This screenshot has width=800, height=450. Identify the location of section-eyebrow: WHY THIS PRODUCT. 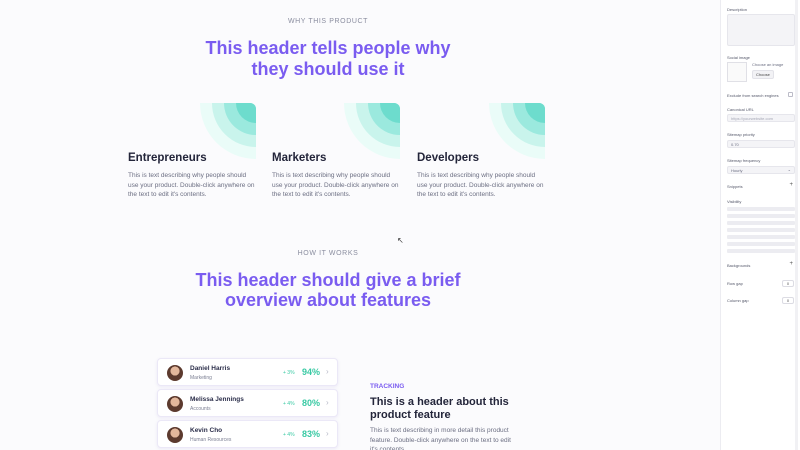
(328, 21).